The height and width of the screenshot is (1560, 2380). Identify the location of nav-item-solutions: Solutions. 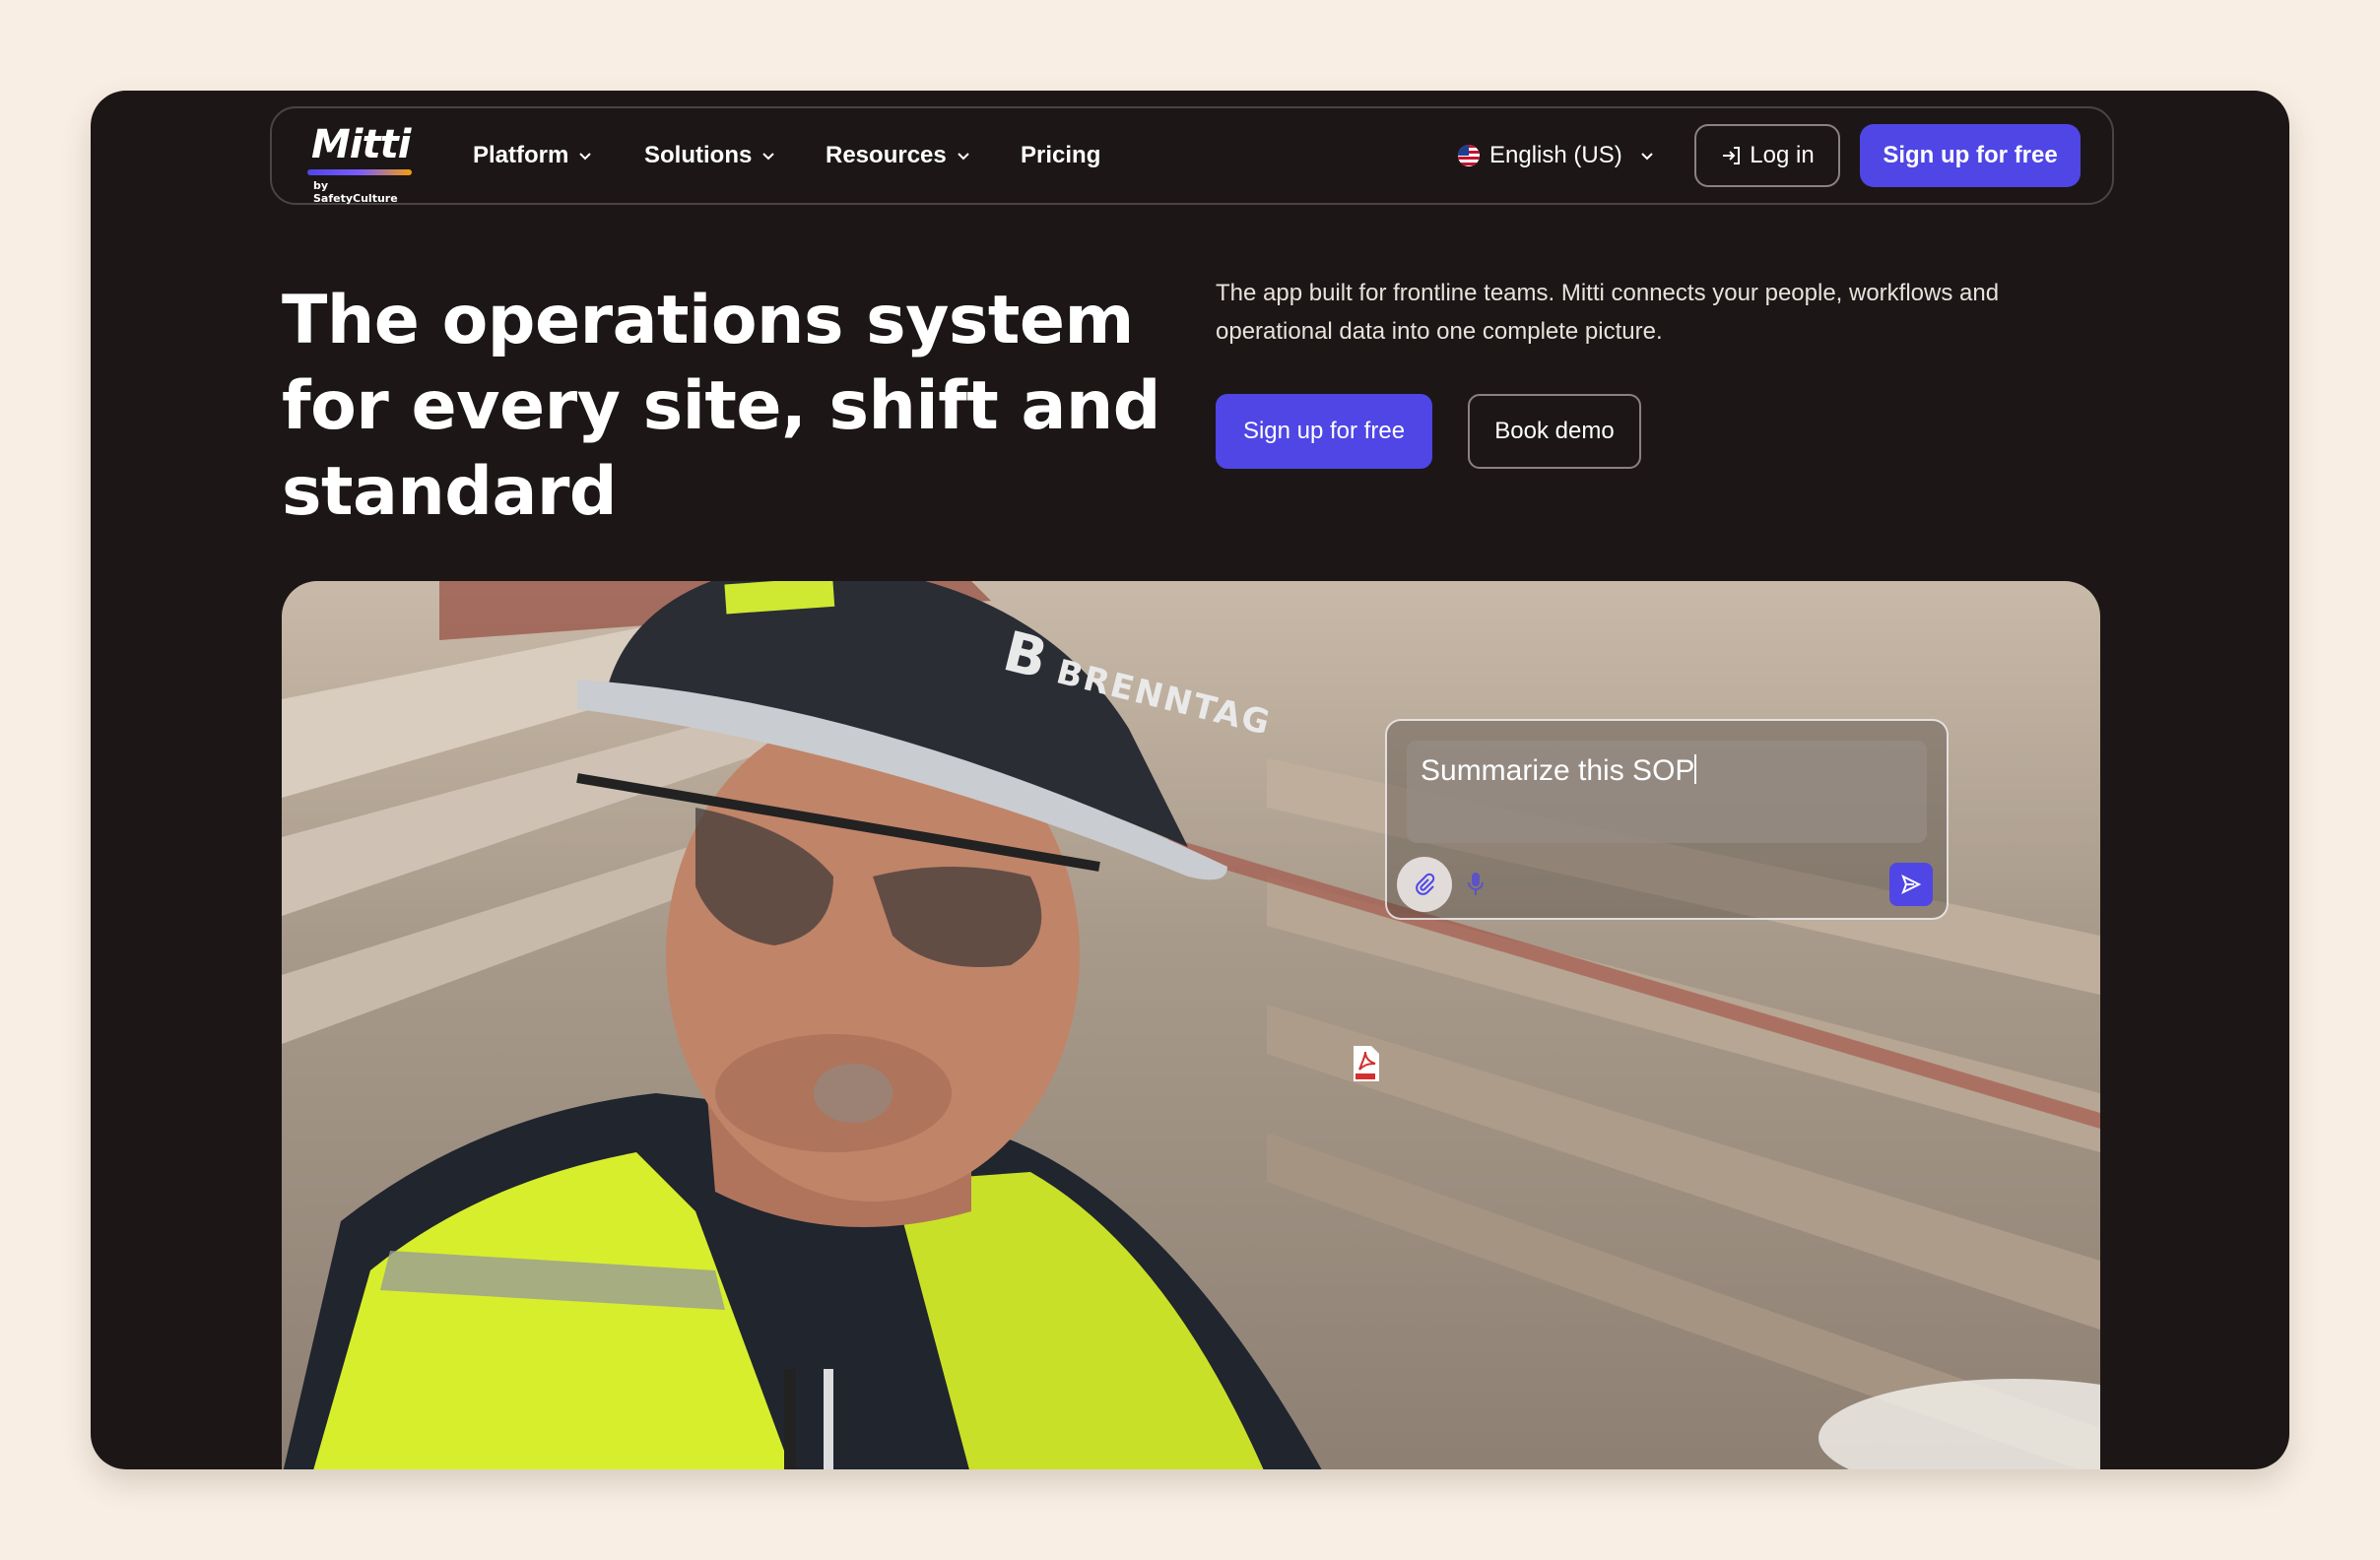
(710, 155).